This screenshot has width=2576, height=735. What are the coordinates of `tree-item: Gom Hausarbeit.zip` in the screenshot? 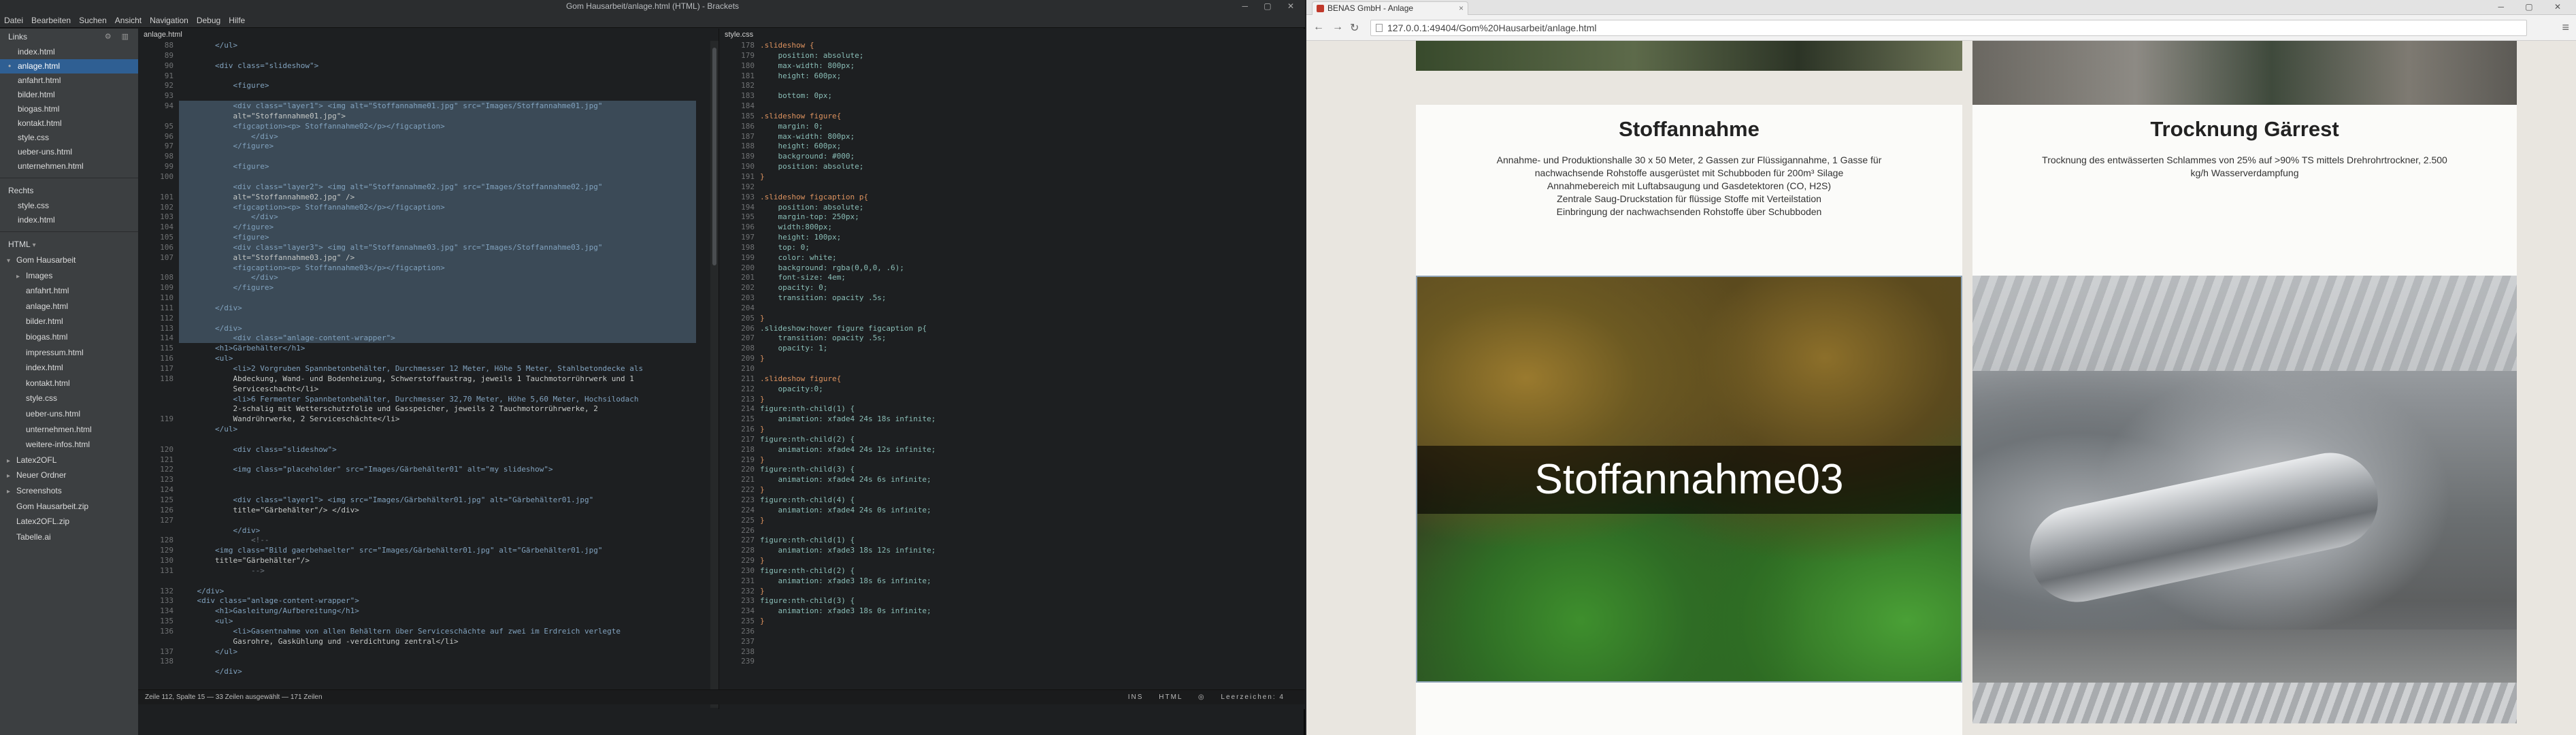 It's located at (73, 507).